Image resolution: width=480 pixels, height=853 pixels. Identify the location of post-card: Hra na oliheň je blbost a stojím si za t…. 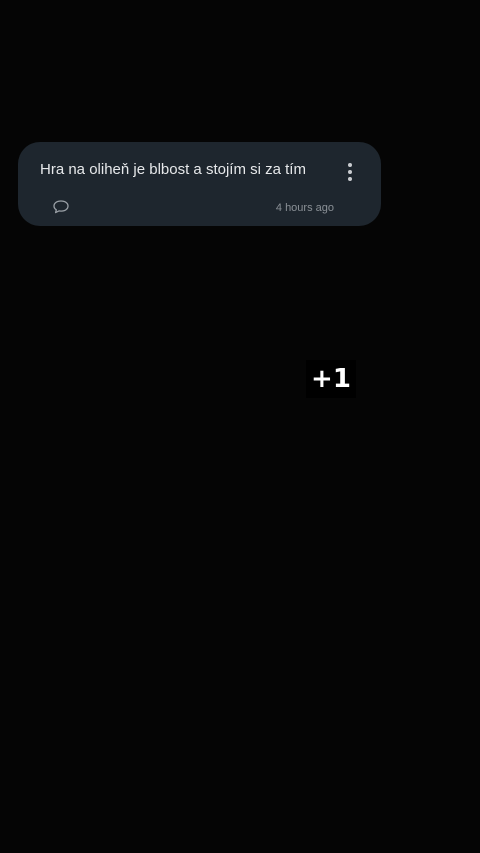
(199, 184).